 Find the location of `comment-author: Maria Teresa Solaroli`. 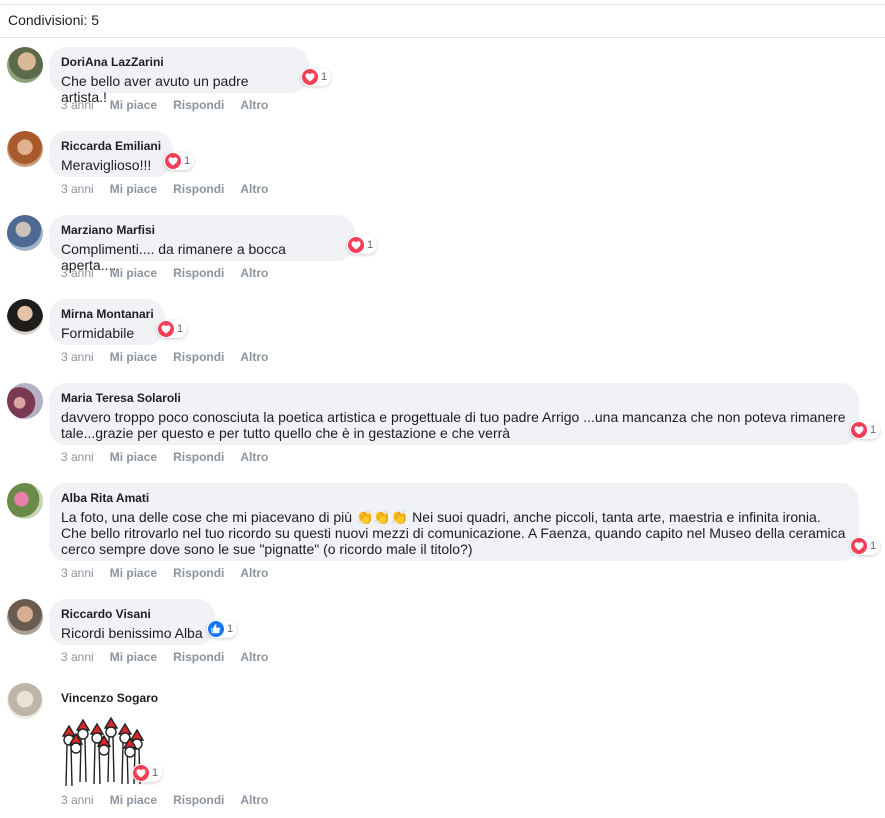

comment-author: Maria Teresa Solaroli is located at coordinates (454, 398).